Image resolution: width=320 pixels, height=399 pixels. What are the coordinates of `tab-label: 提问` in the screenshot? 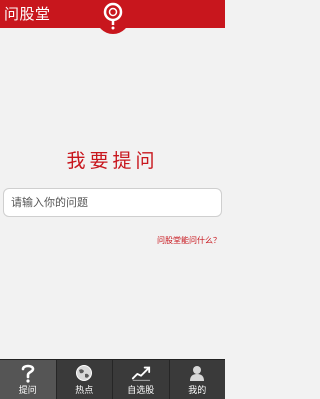 It's located at (27, 391).